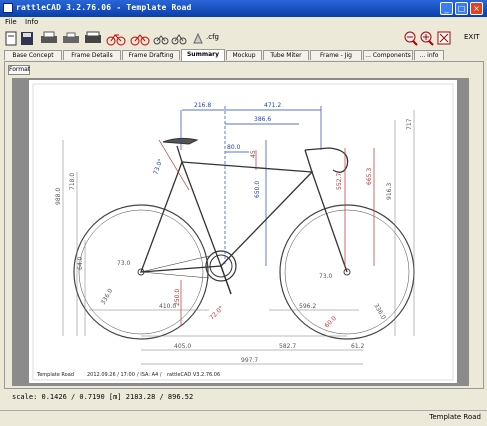 The height and width of the screenshot is (426, 487). I want to click on dim-seat-angle: 73.0°, so click(158, 167).